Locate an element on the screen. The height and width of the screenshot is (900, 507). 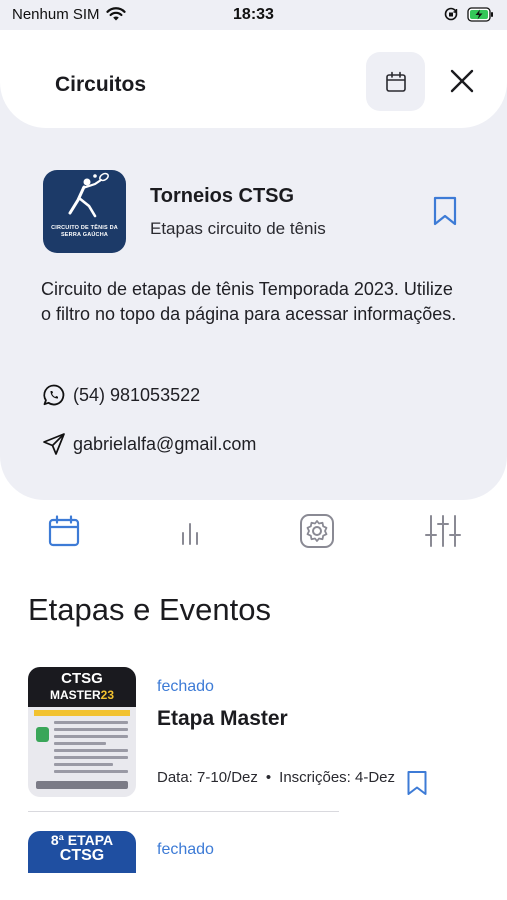
profile-name: Torneios CTSG is located at coordinates (222, 196).